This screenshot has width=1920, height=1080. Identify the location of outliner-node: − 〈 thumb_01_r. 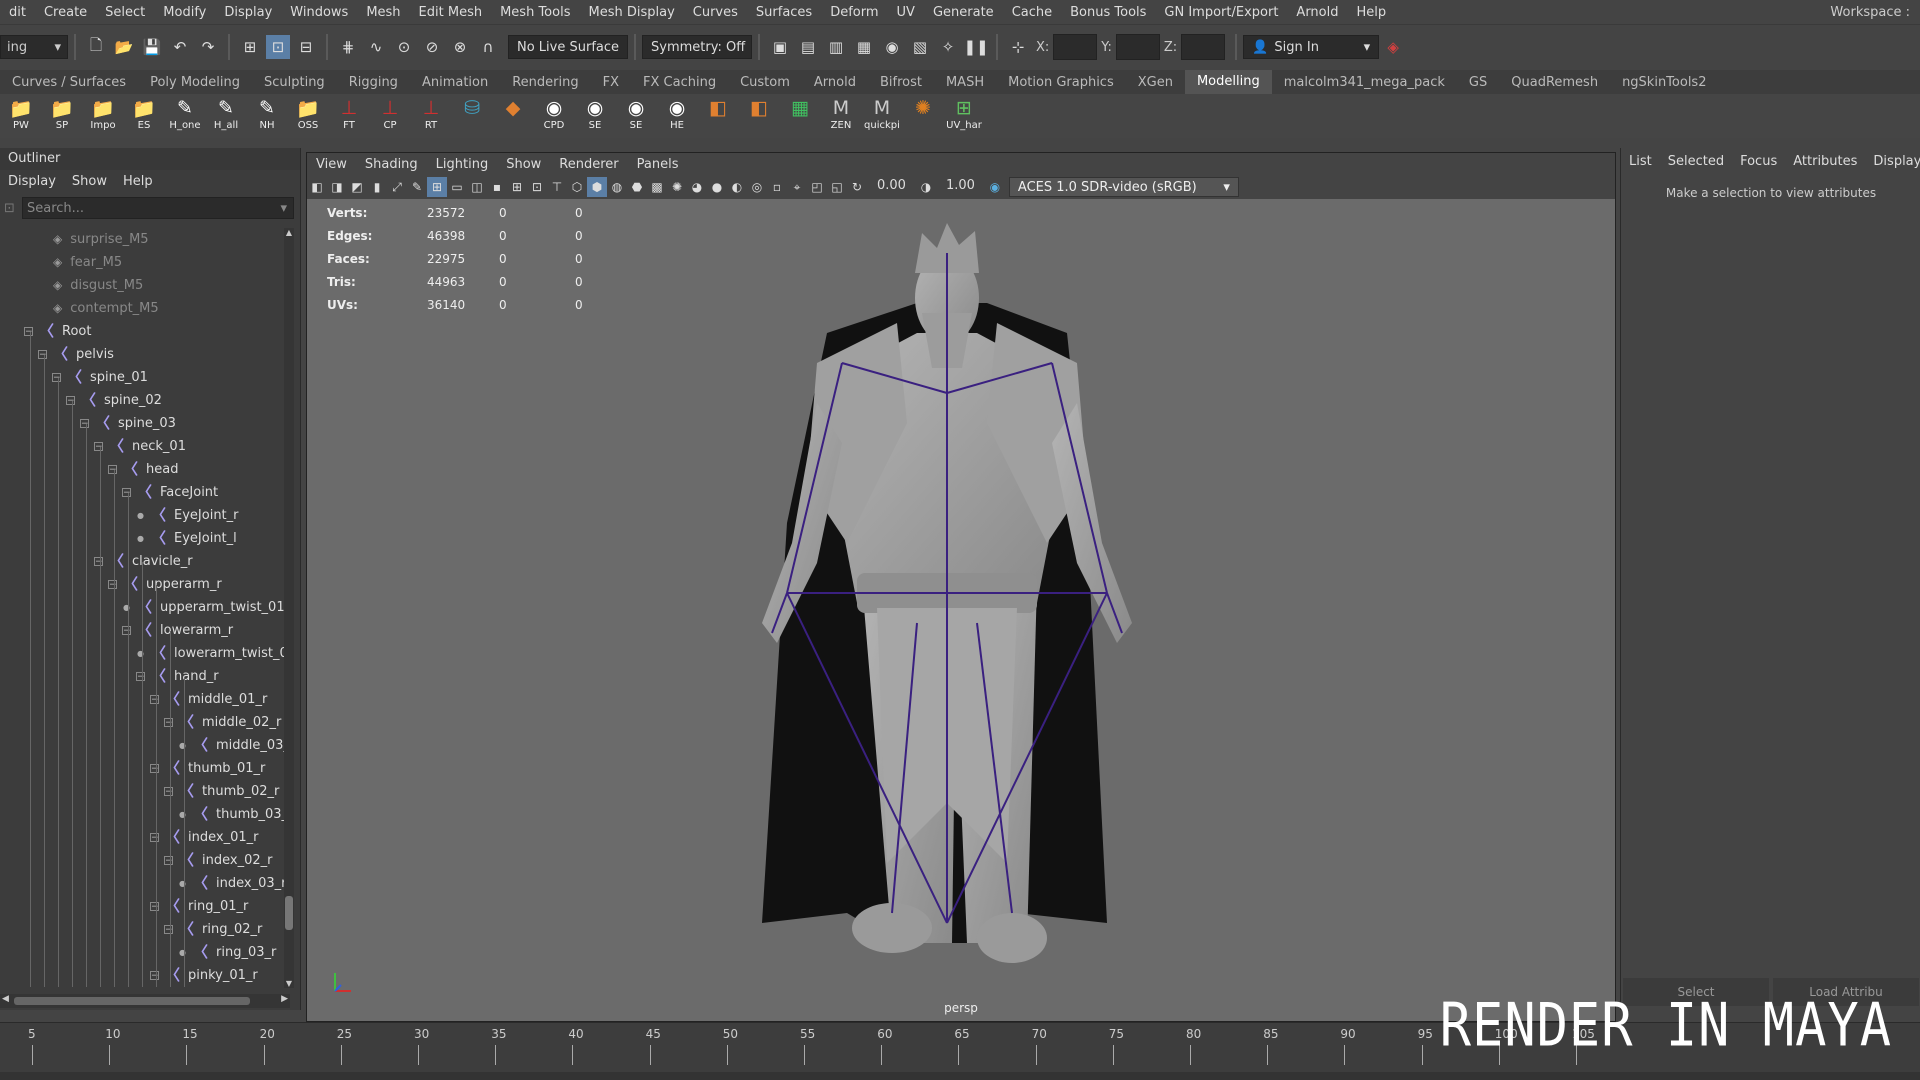
(207, 768).